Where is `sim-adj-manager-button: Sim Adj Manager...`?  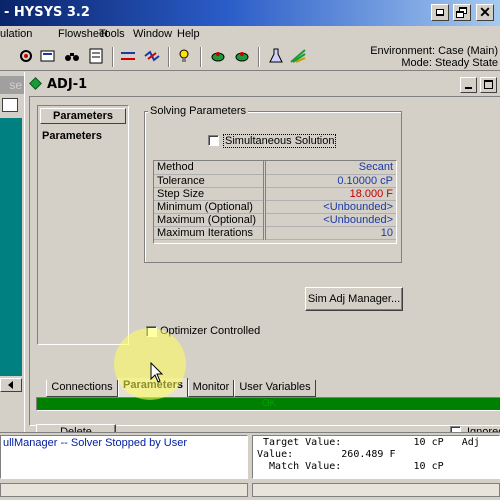 sim-adj-manager-button: Sim Adj Manager... is located at coordinates (354, 299).